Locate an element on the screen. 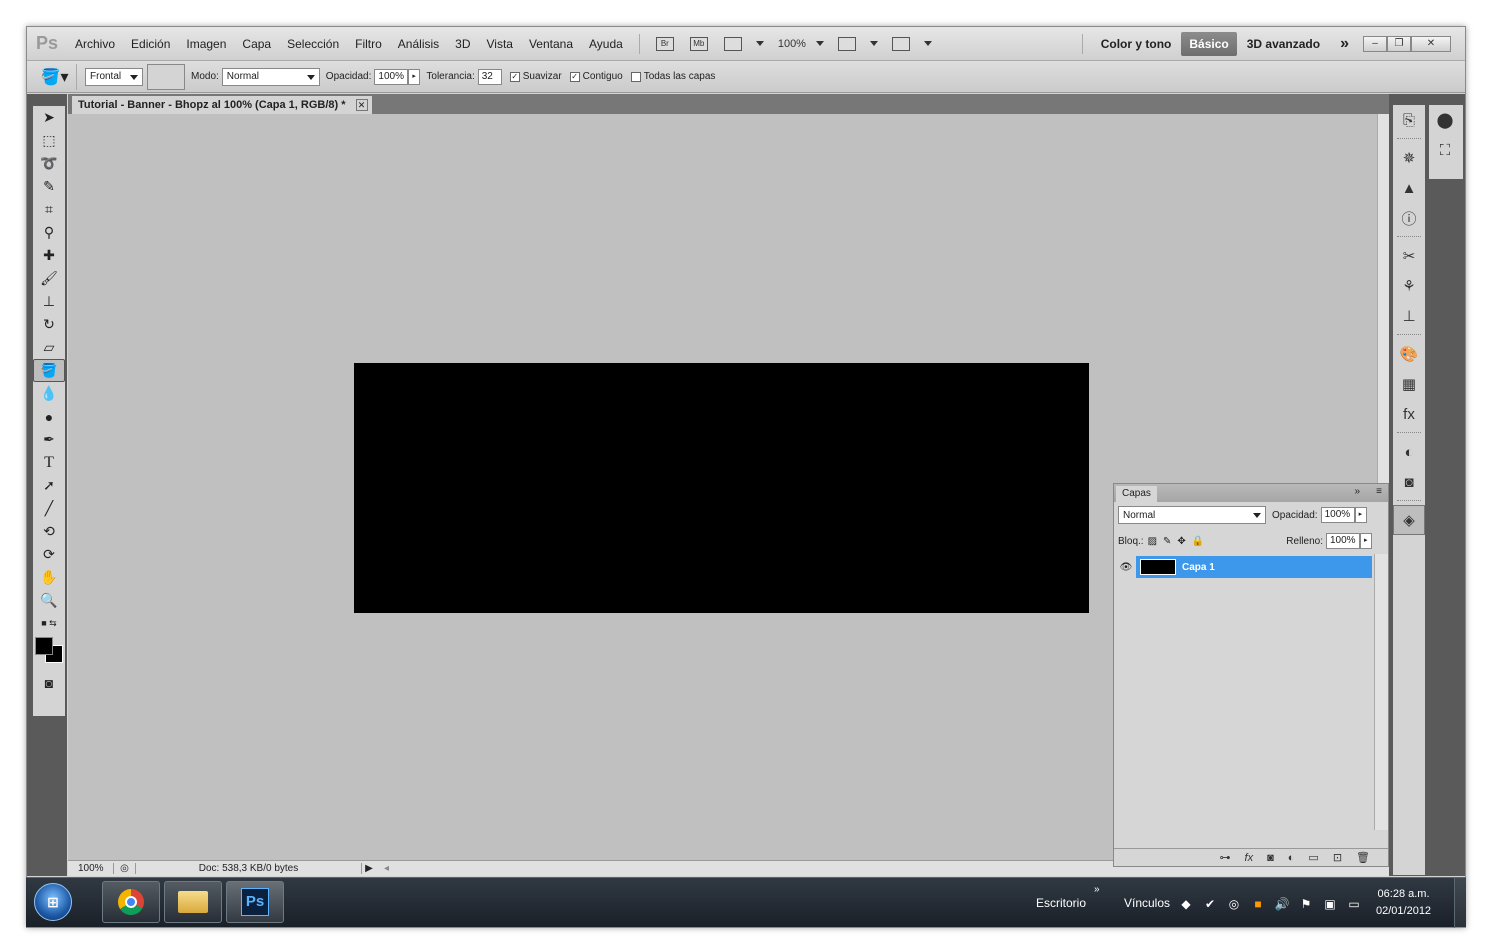 This screenshot has width=1492, height=952. antialias-checkbox: ✓ is located at coordinates (514, 76).